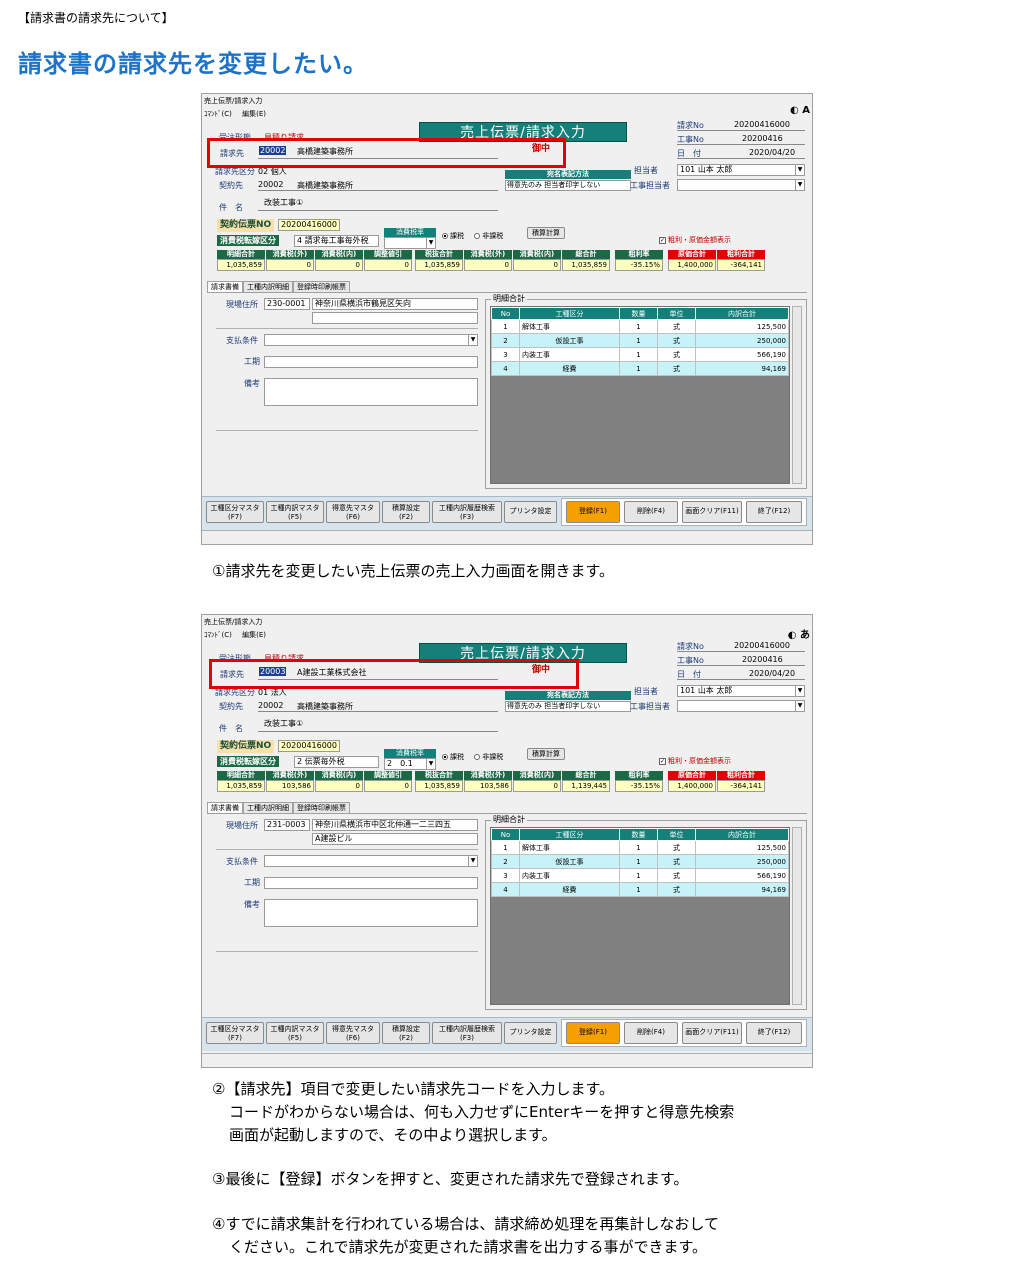 The width and height of the screenshot is (1016, 1265). What do you see at coordinates (772, 673) in the screenshot?
I see `date-value: 2020/04/20` at bounding box center [772, 673].